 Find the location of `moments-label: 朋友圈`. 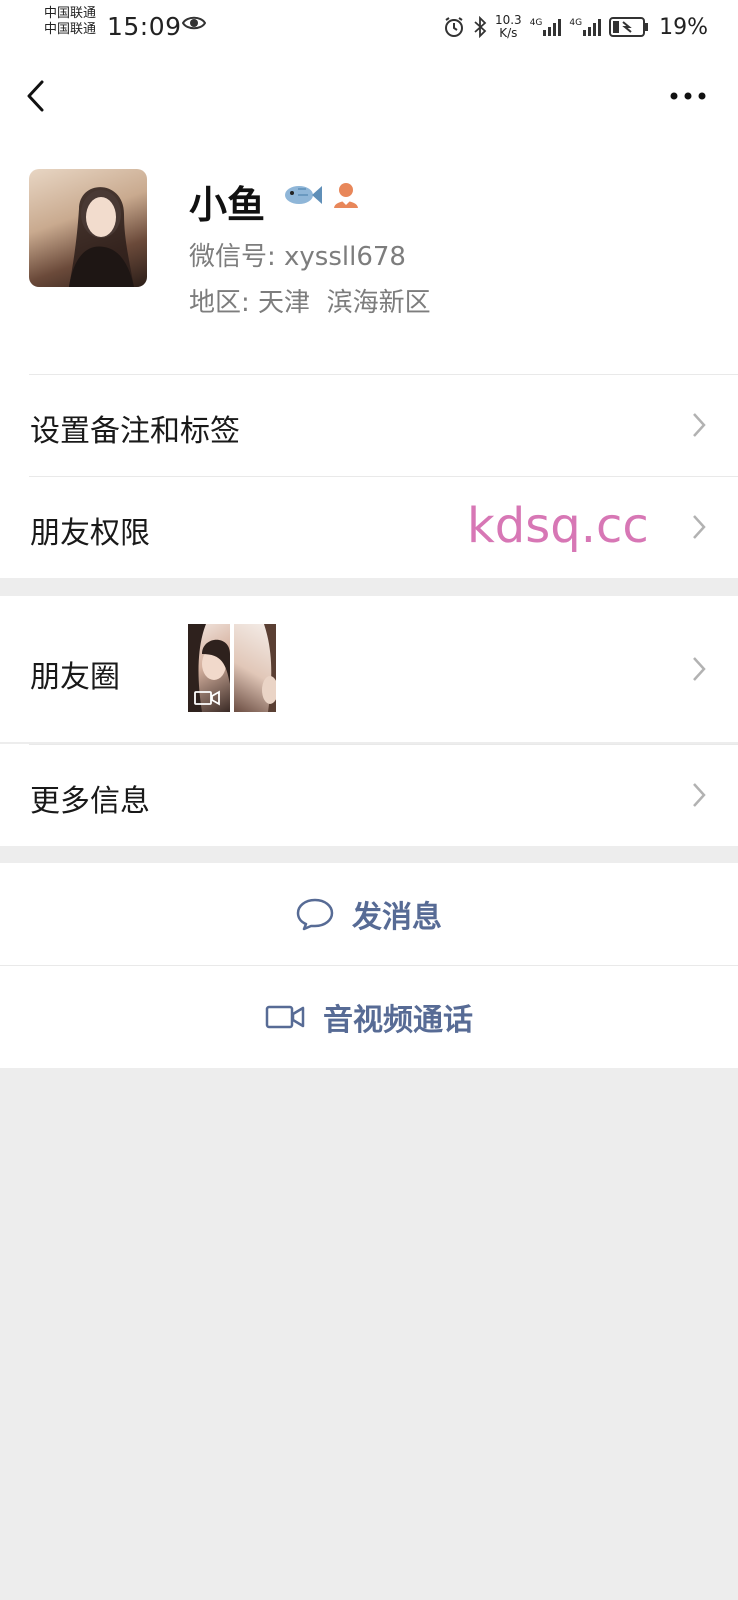

moments-label: 朋友圈 is located at coordinates (75, 677).